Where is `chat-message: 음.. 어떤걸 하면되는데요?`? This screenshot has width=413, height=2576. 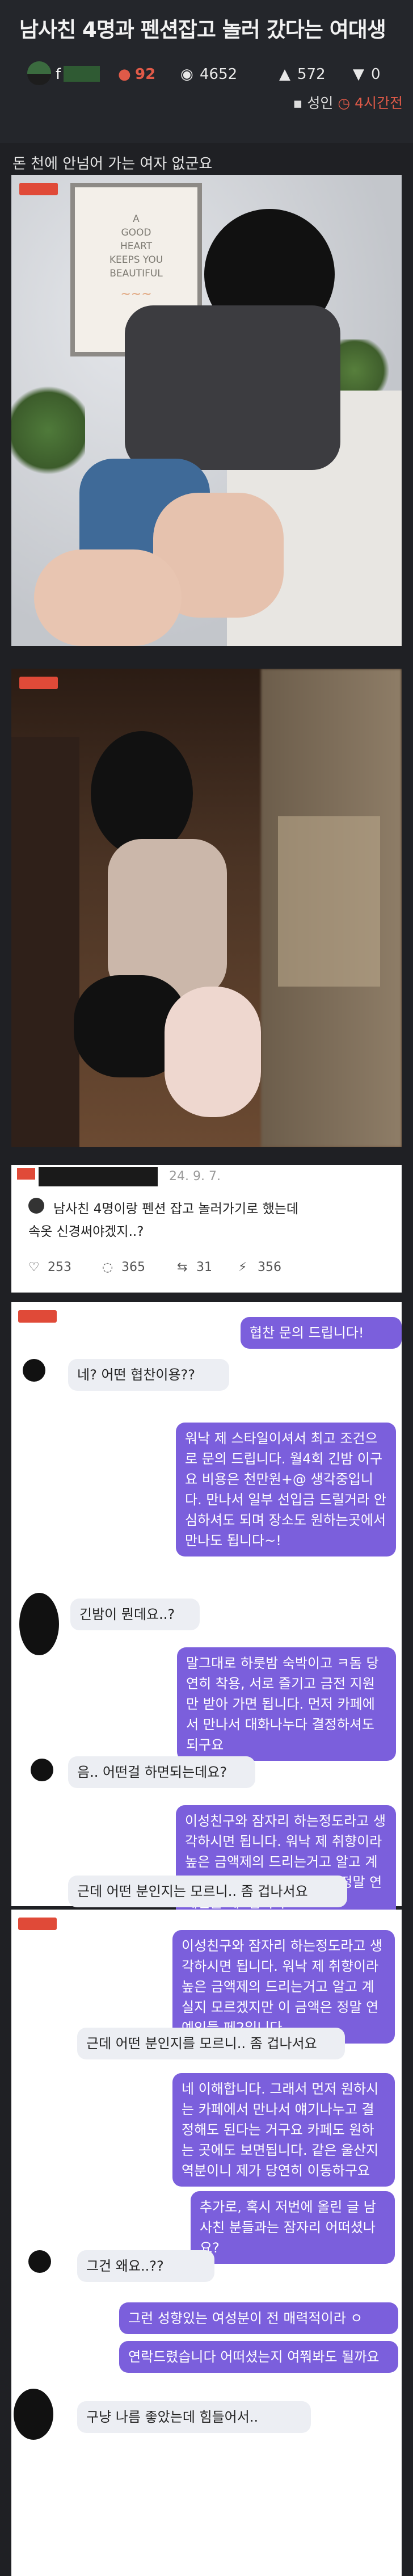
chat-message: 음.. 어떤걸 하면되는데요? is located at coordinates (161, 1772).